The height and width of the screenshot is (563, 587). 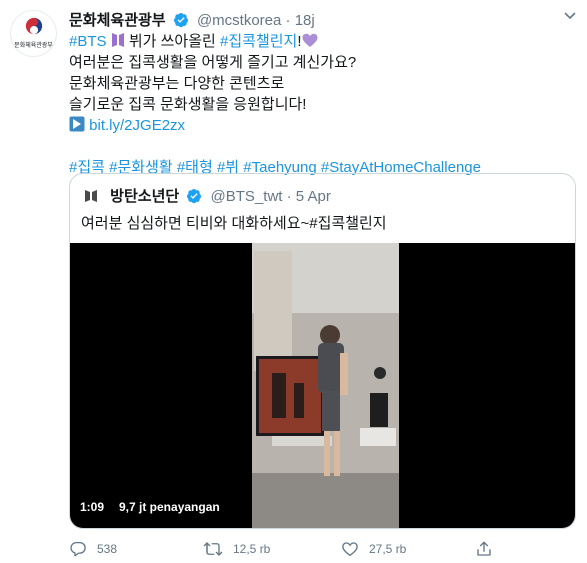 What do you see at coordinates (213, 62) in the screenshot?
I see `tweet-line-2: 여러분은 집콕생활을 어떻게 즐기고 계신가요?` at bounding box center [213, 62].